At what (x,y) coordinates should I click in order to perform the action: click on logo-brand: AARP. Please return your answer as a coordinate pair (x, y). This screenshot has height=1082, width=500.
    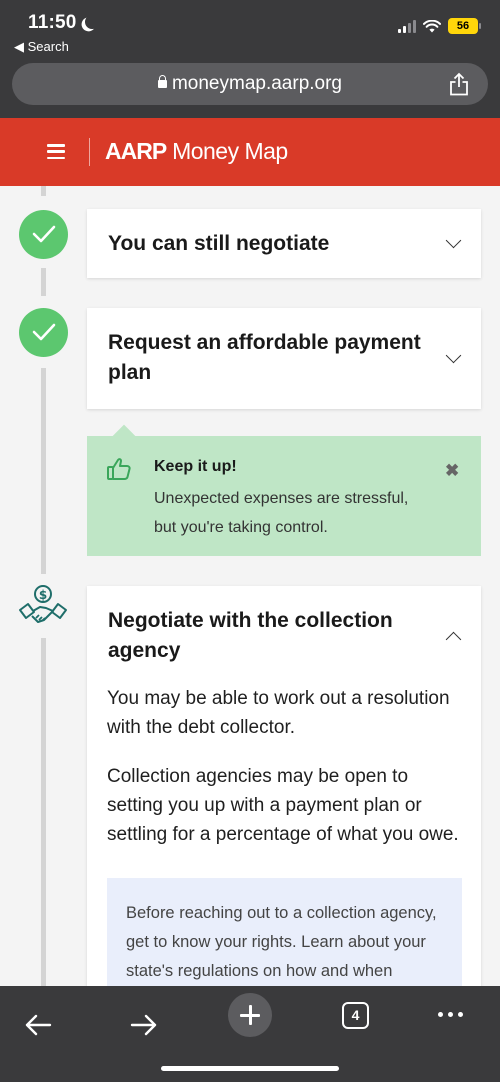
    Looking at the image, I should click on (136, 151).